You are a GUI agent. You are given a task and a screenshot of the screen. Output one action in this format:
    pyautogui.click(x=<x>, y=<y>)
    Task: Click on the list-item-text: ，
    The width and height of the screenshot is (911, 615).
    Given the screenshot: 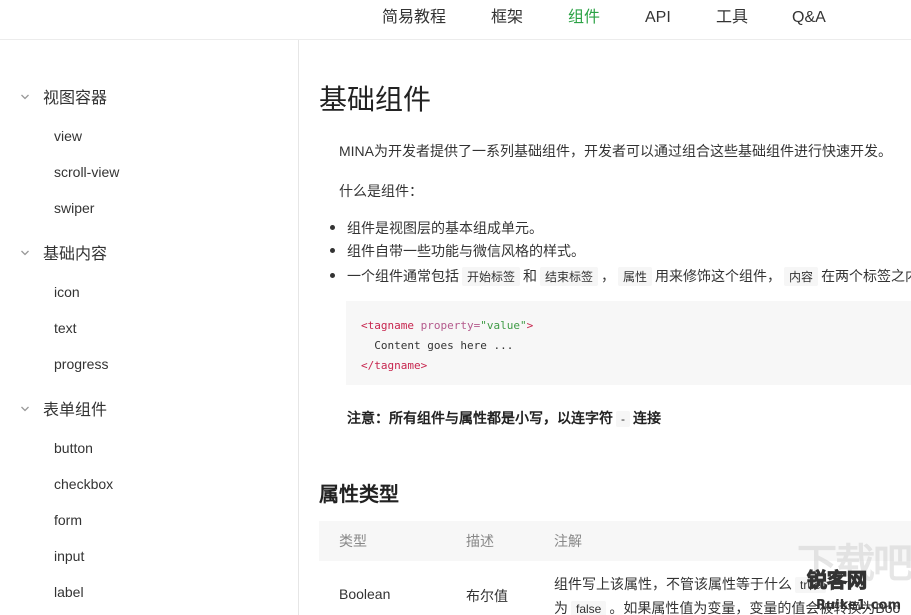 What is the action you would take?
    pyautogui.click(x=608, y=276)
    